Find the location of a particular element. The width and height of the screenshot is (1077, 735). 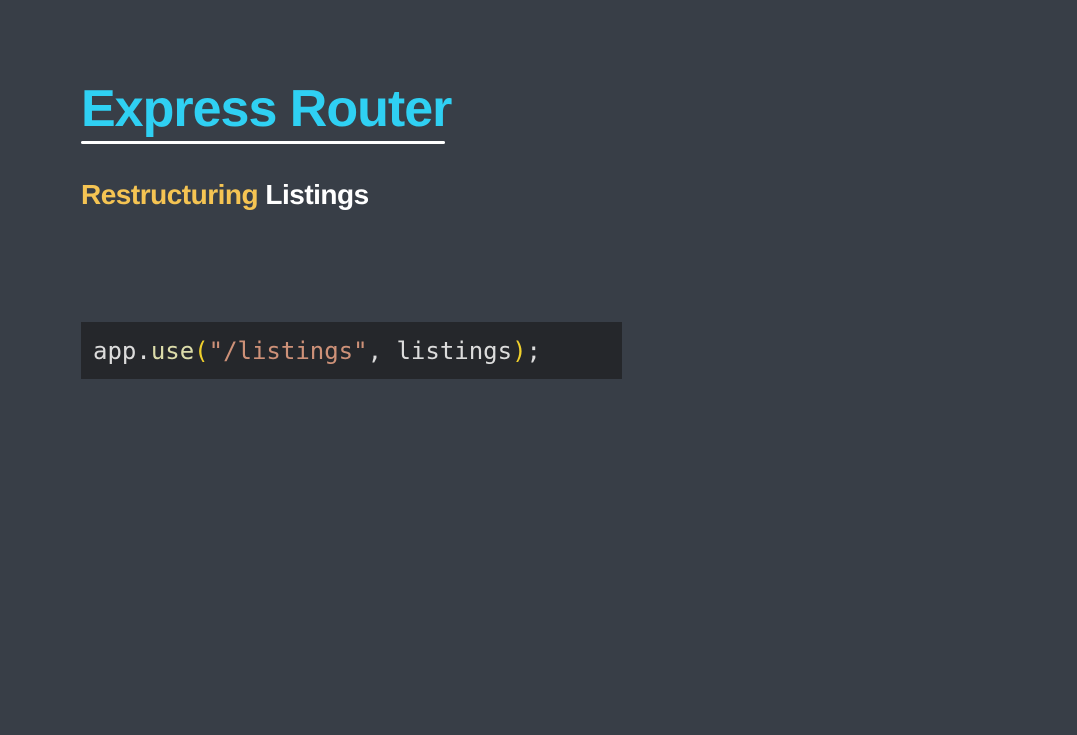

code-open-paren: ( is located at coordinates (201, 350).